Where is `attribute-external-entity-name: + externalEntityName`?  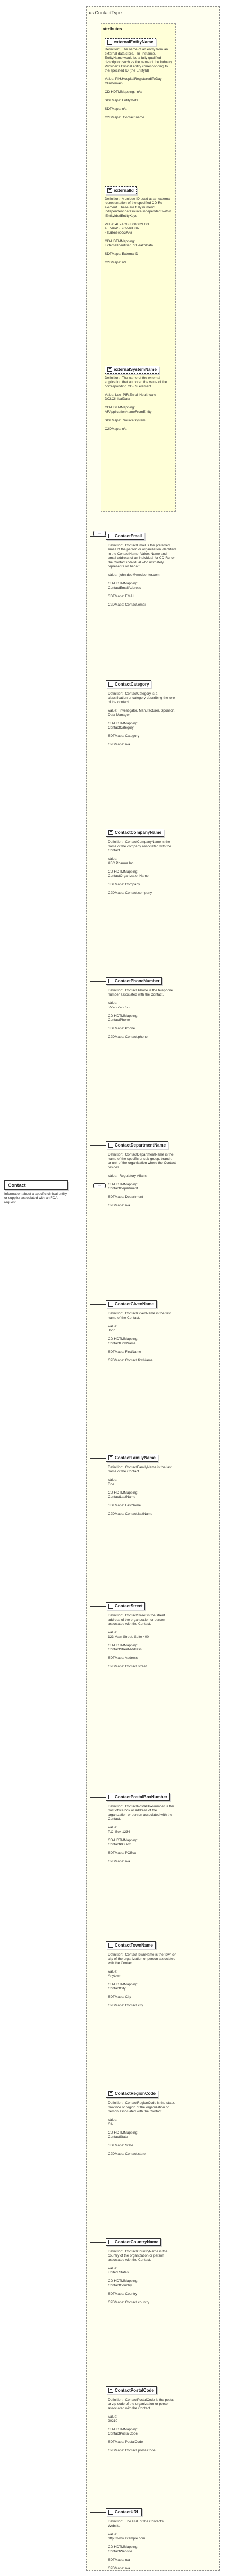 attribute-external-entity-name: + externalEntityName is located at coordinates (130, 42).